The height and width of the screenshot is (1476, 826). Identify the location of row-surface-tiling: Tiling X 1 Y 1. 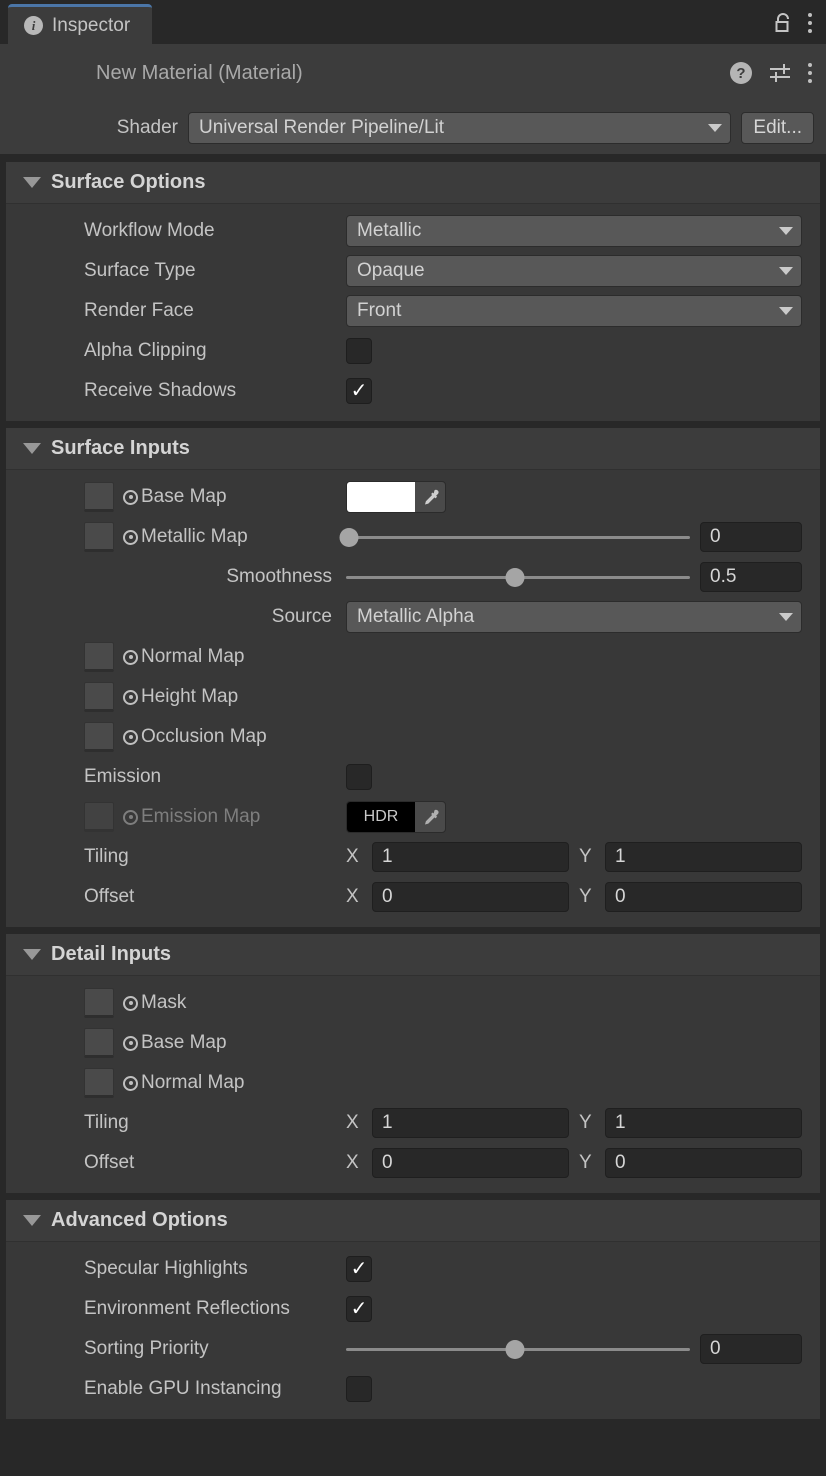
(413, 857).